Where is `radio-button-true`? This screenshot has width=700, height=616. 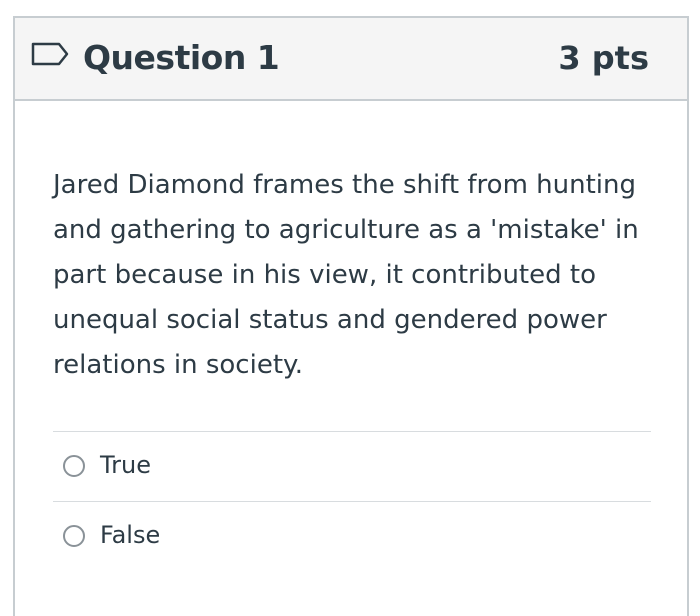
radio-button-true is located at coordinates (74, 466).